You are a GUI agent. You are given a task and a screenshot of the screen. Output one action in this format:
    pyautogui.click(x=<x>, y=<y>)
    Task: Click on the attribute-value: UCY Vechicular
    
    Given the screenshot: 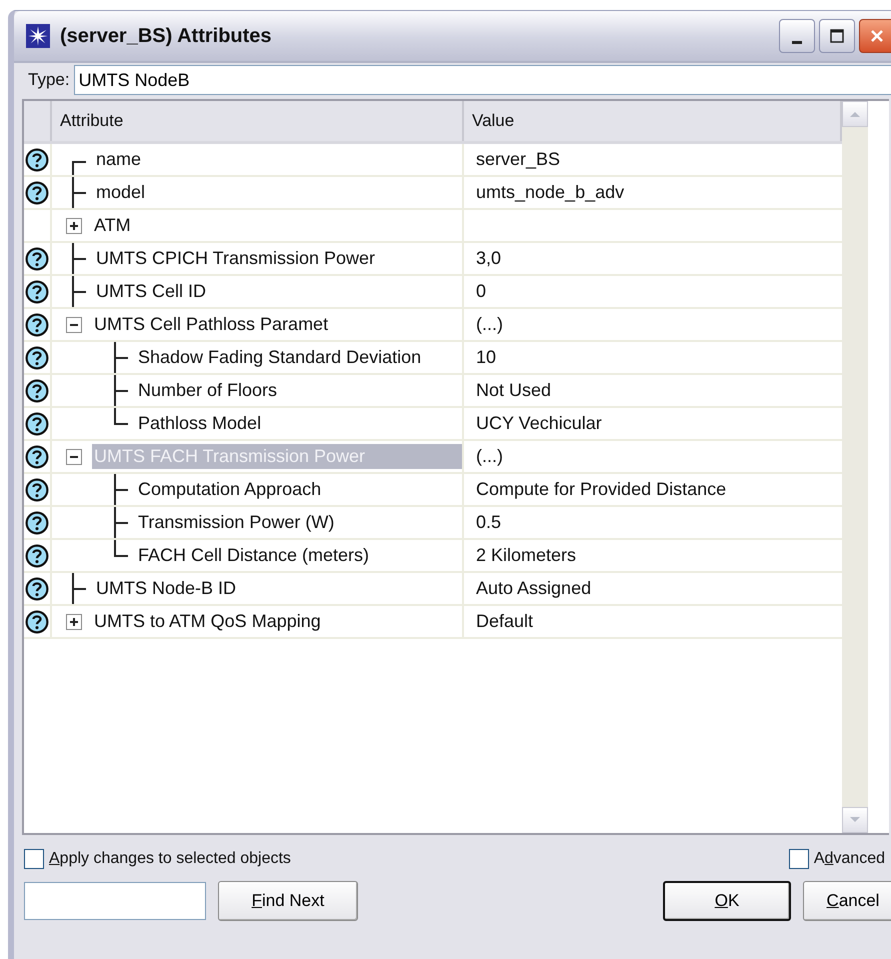 What is the action you would take?
    pyautogui.click(x=539, y=423)
    